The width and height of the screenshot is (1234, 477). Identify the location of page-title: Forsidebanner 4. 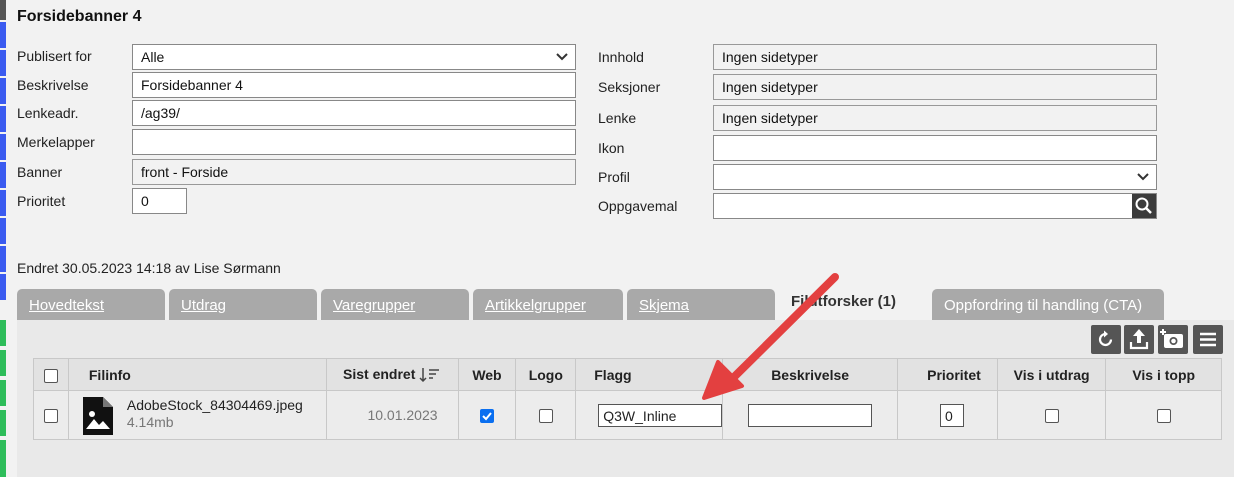
(79, 16).